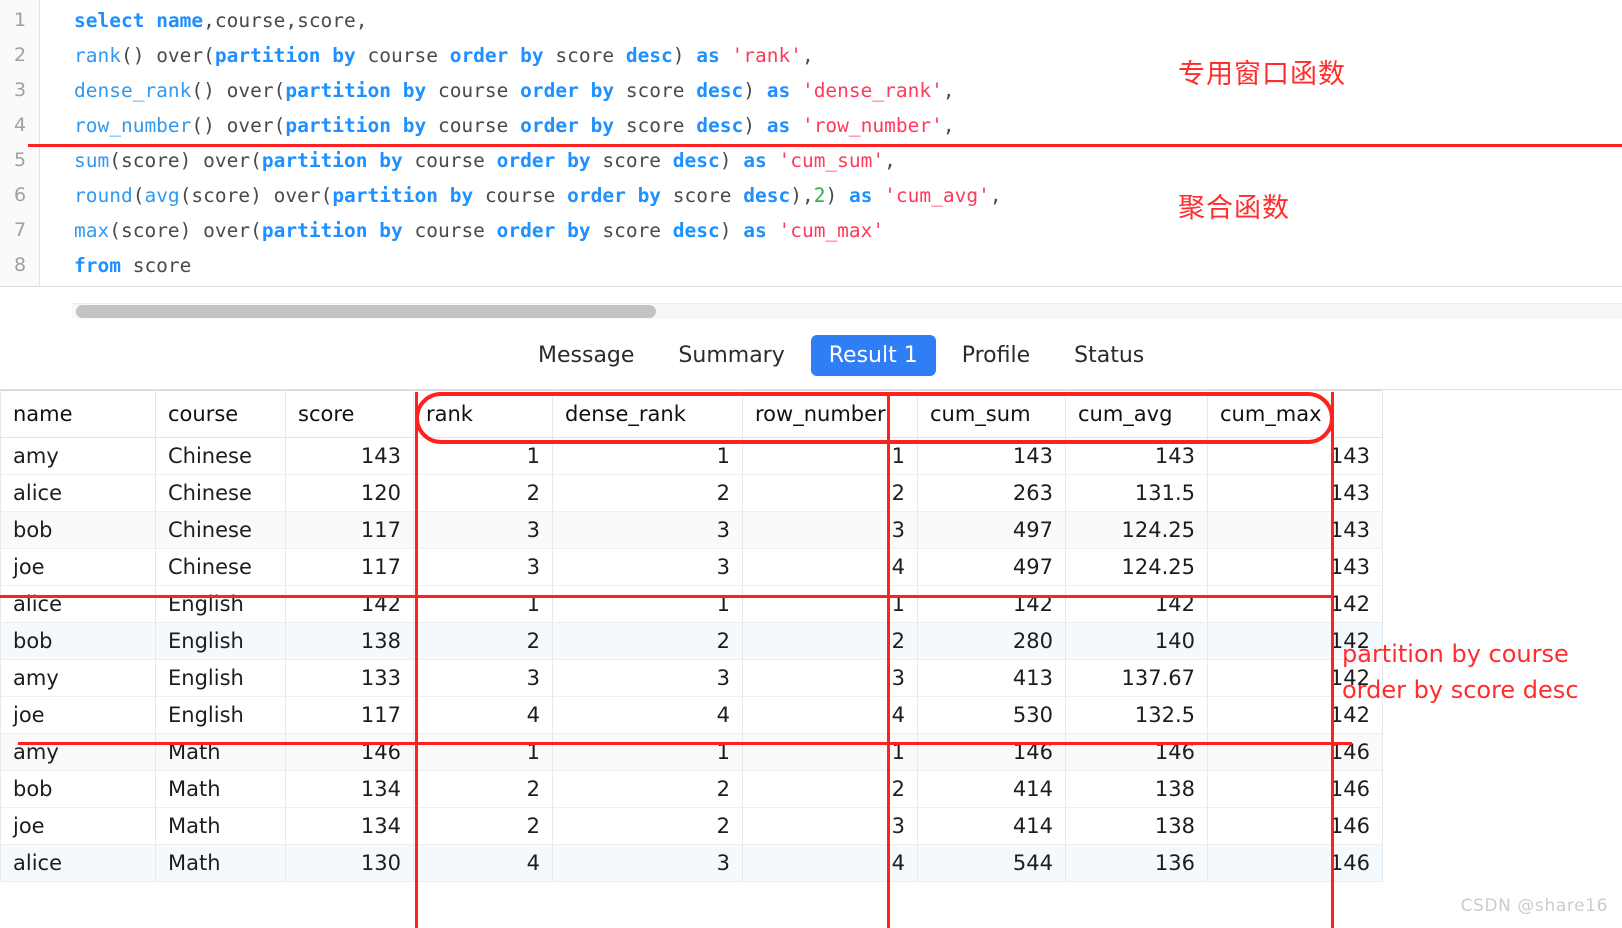  Describe the element at coordinates (647, 715) in the screenshot. I see `cell-dense_rank: 4` at that location.